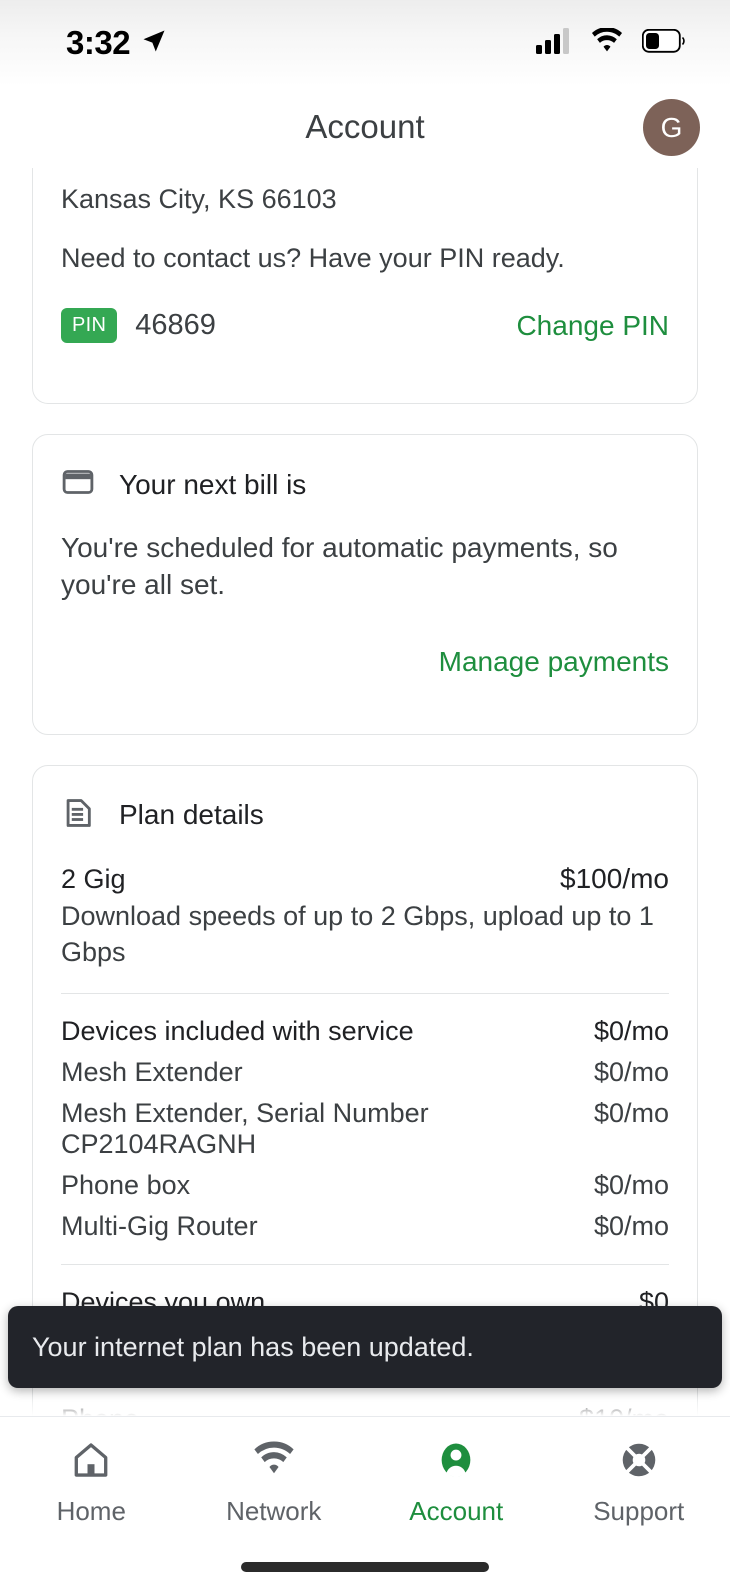 This screenshot has height=1594, width=730. I want to click on home-icon, so click(91, 1462).